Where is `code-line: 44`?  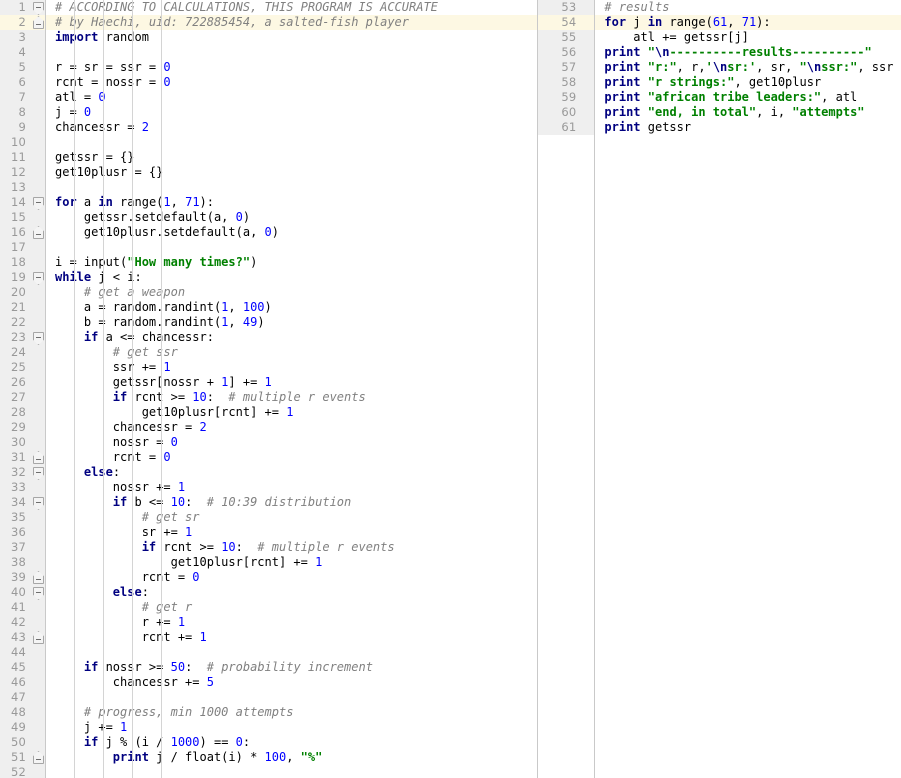
code-line: 44 is located at coordinates (269, 652).